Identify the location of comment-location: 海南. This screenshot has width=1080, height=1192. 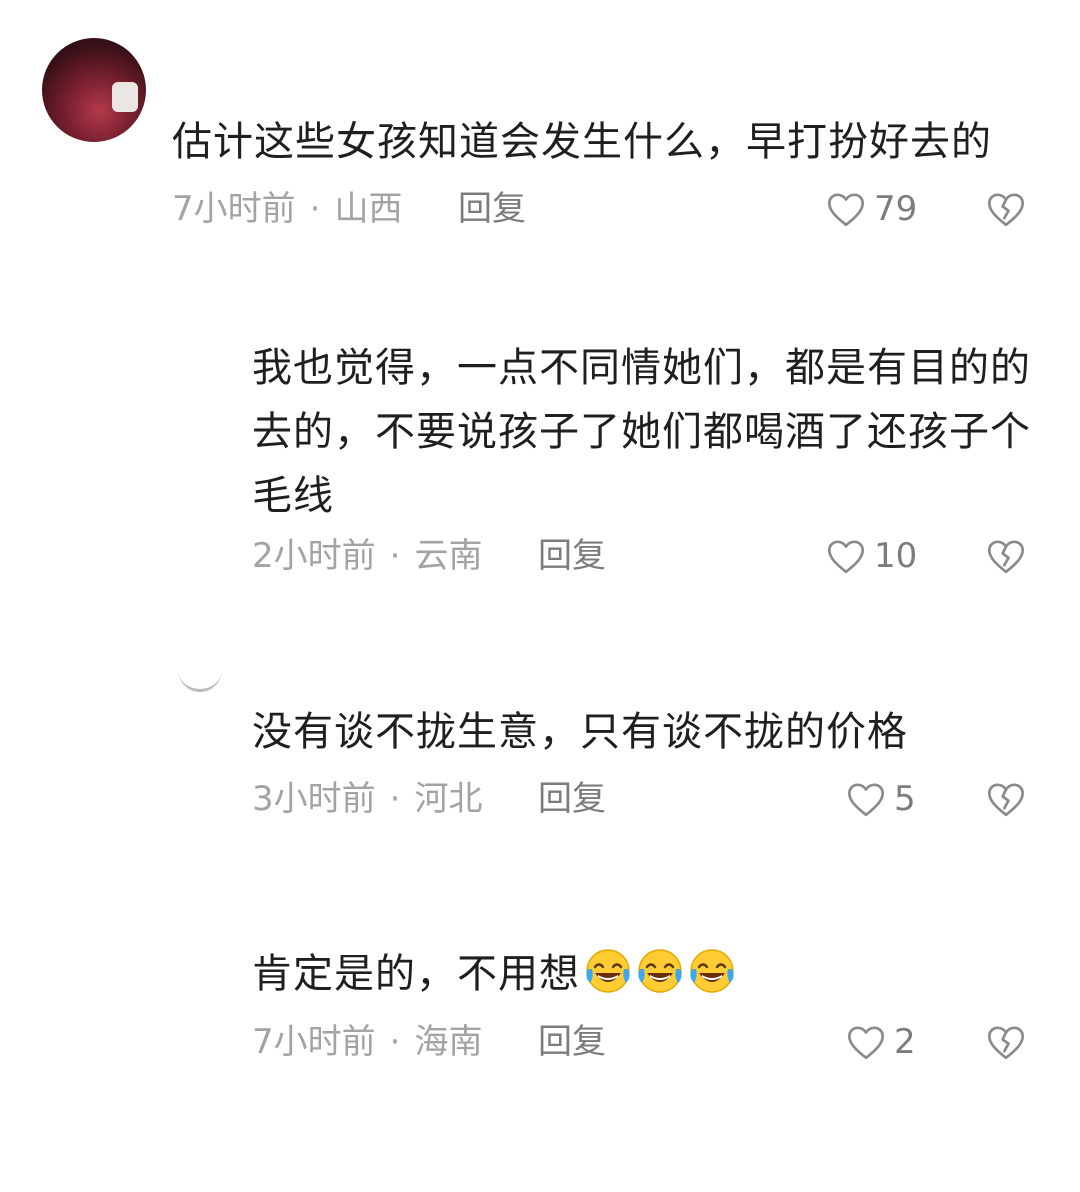
(448, 1042).